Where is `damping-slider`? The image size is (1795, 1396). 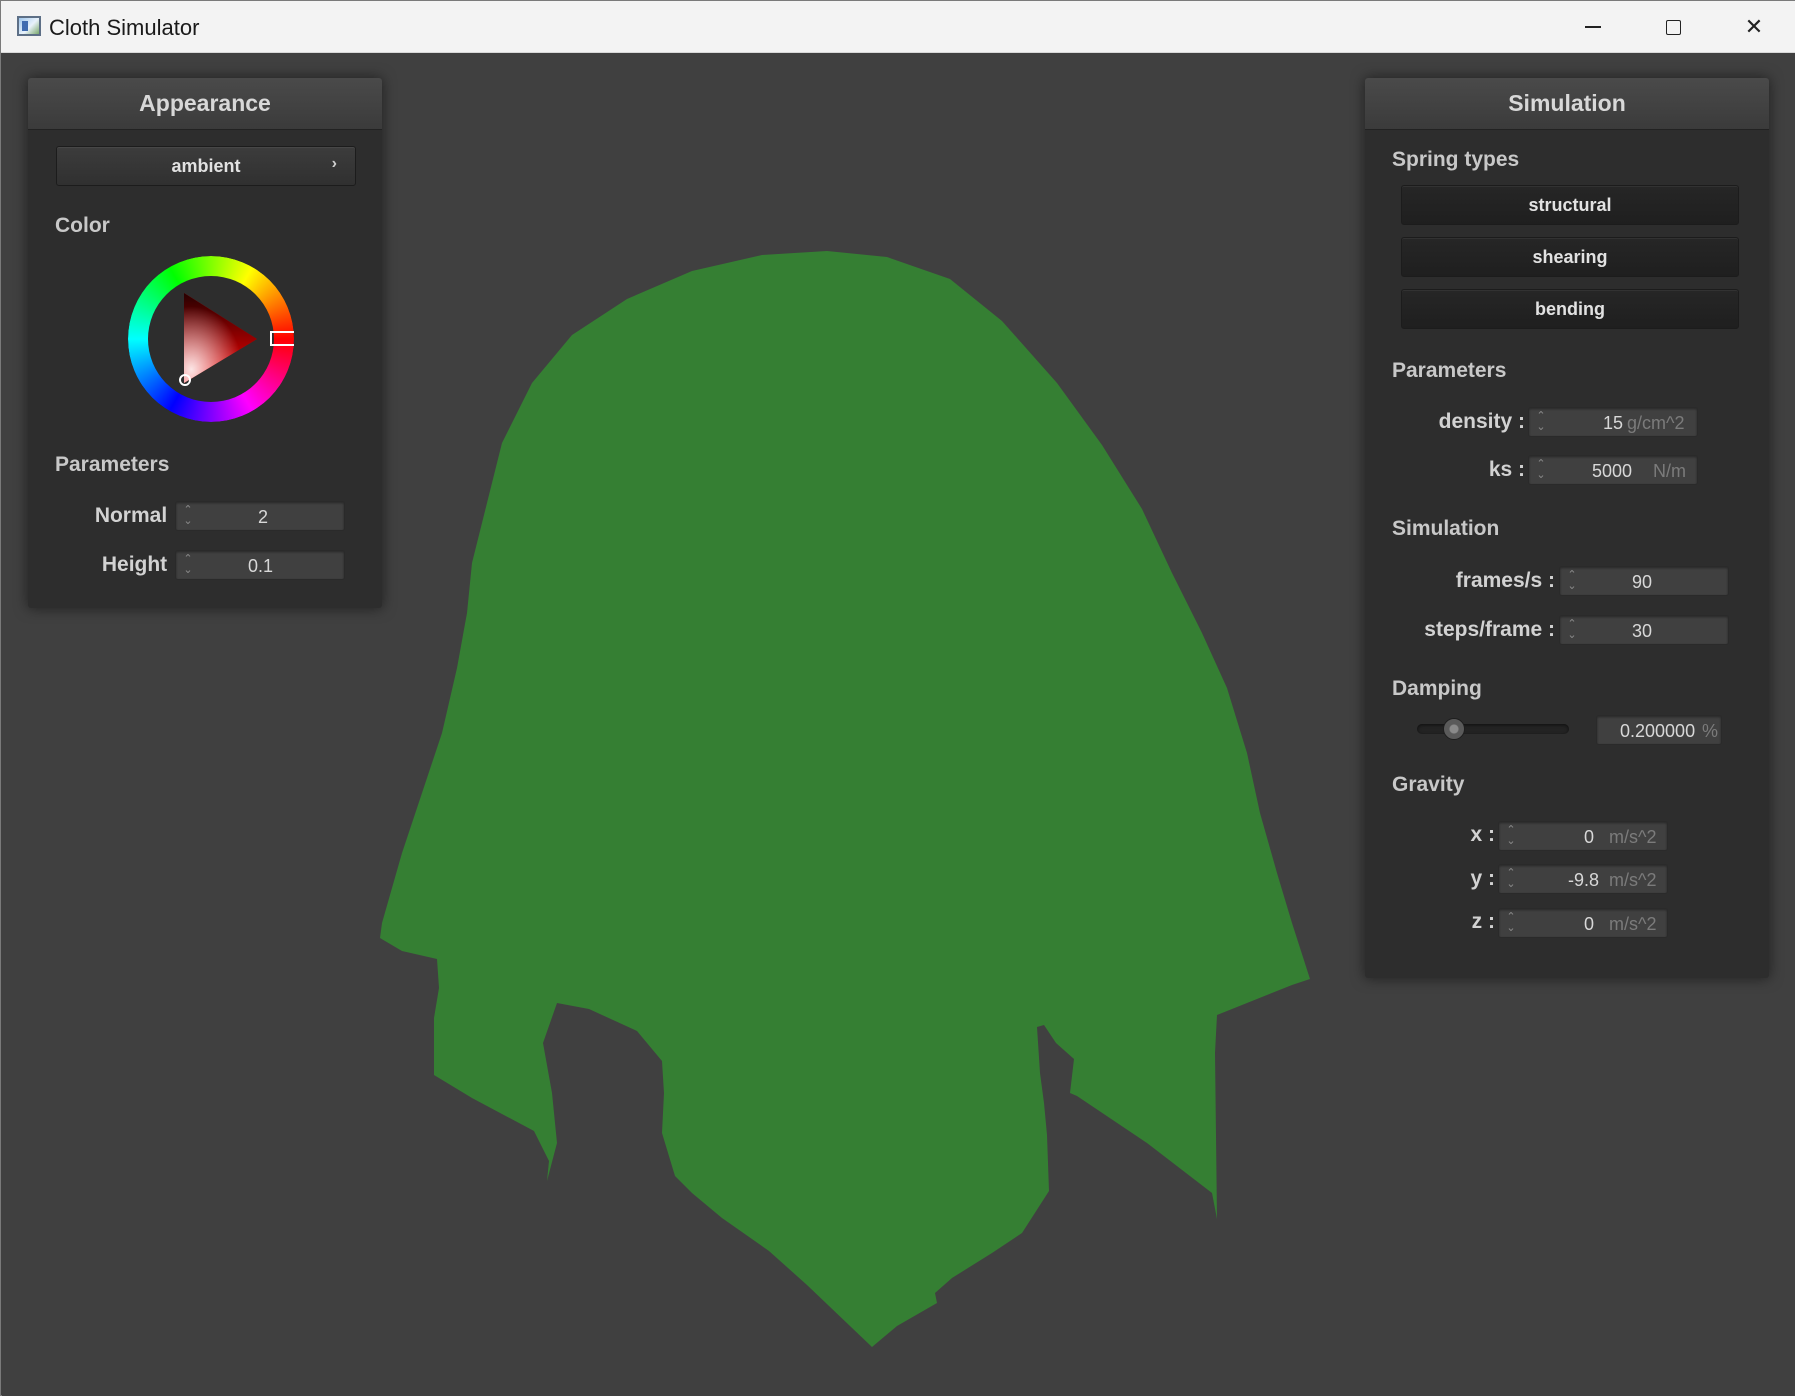 damping-slider is located at coordinates (1493, 729).